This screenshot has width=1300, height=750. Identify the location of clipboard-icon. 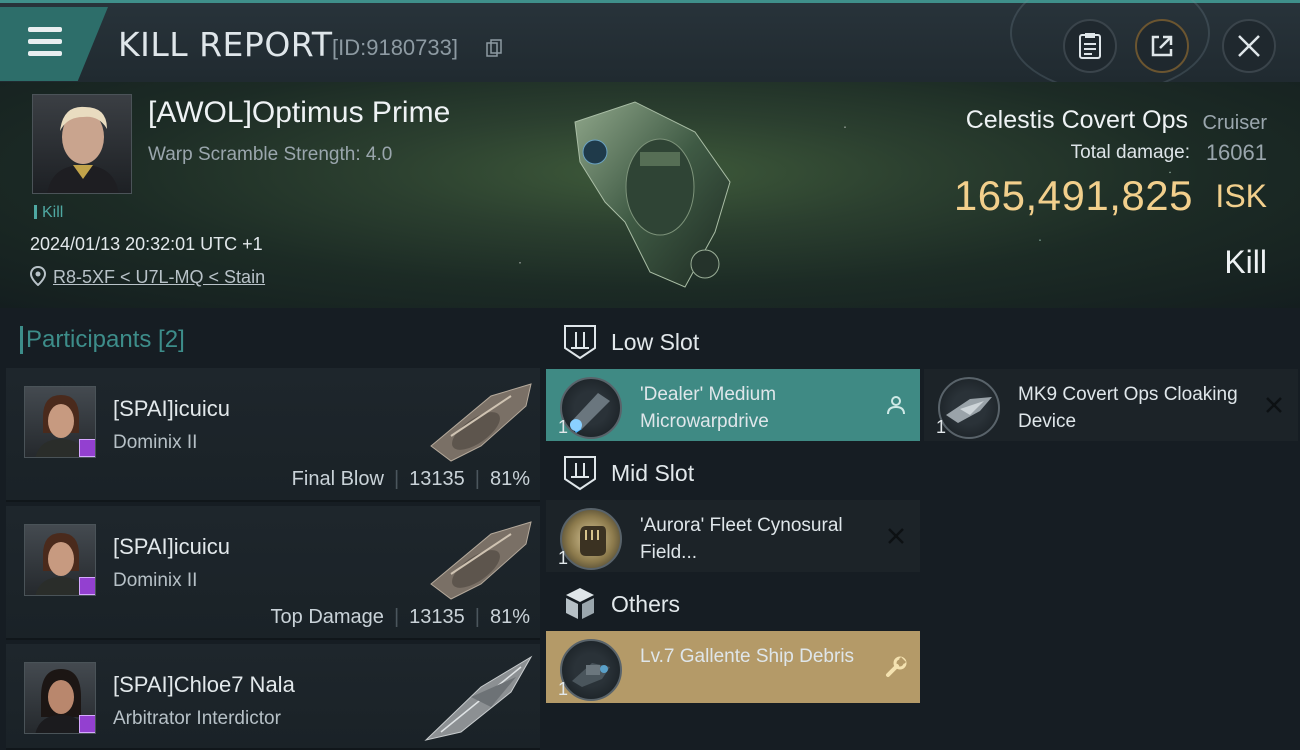
(1090, 46).